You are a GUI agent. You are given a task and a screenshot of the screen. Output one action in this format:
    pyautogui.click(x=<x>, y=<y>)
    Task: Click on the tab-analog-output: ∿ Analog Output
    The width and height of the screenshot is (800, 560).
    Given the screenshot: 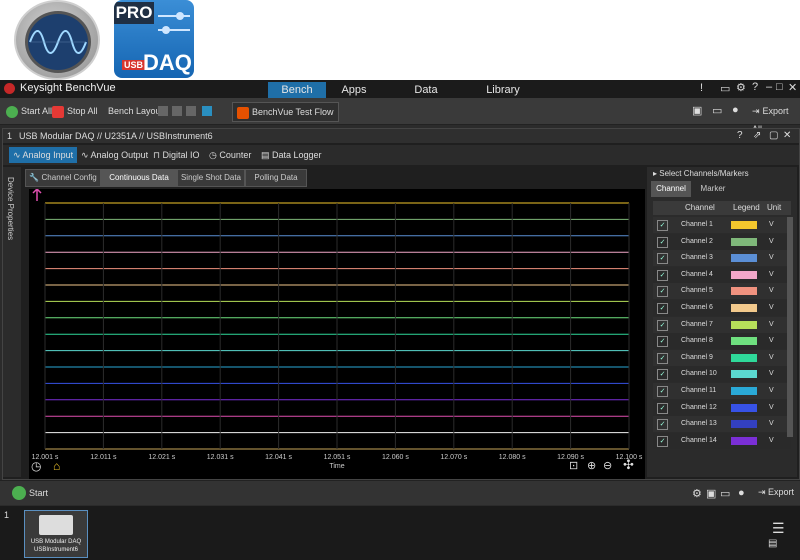 What is the action you would take?
    pyautogui.click(x=114, y=155)
    